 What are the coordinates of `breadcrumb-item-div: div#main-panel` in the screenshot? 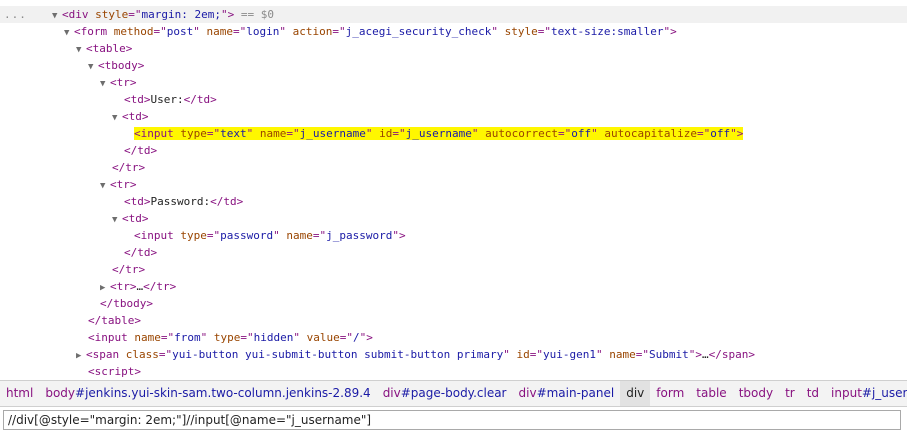 It's located at (567, 393).